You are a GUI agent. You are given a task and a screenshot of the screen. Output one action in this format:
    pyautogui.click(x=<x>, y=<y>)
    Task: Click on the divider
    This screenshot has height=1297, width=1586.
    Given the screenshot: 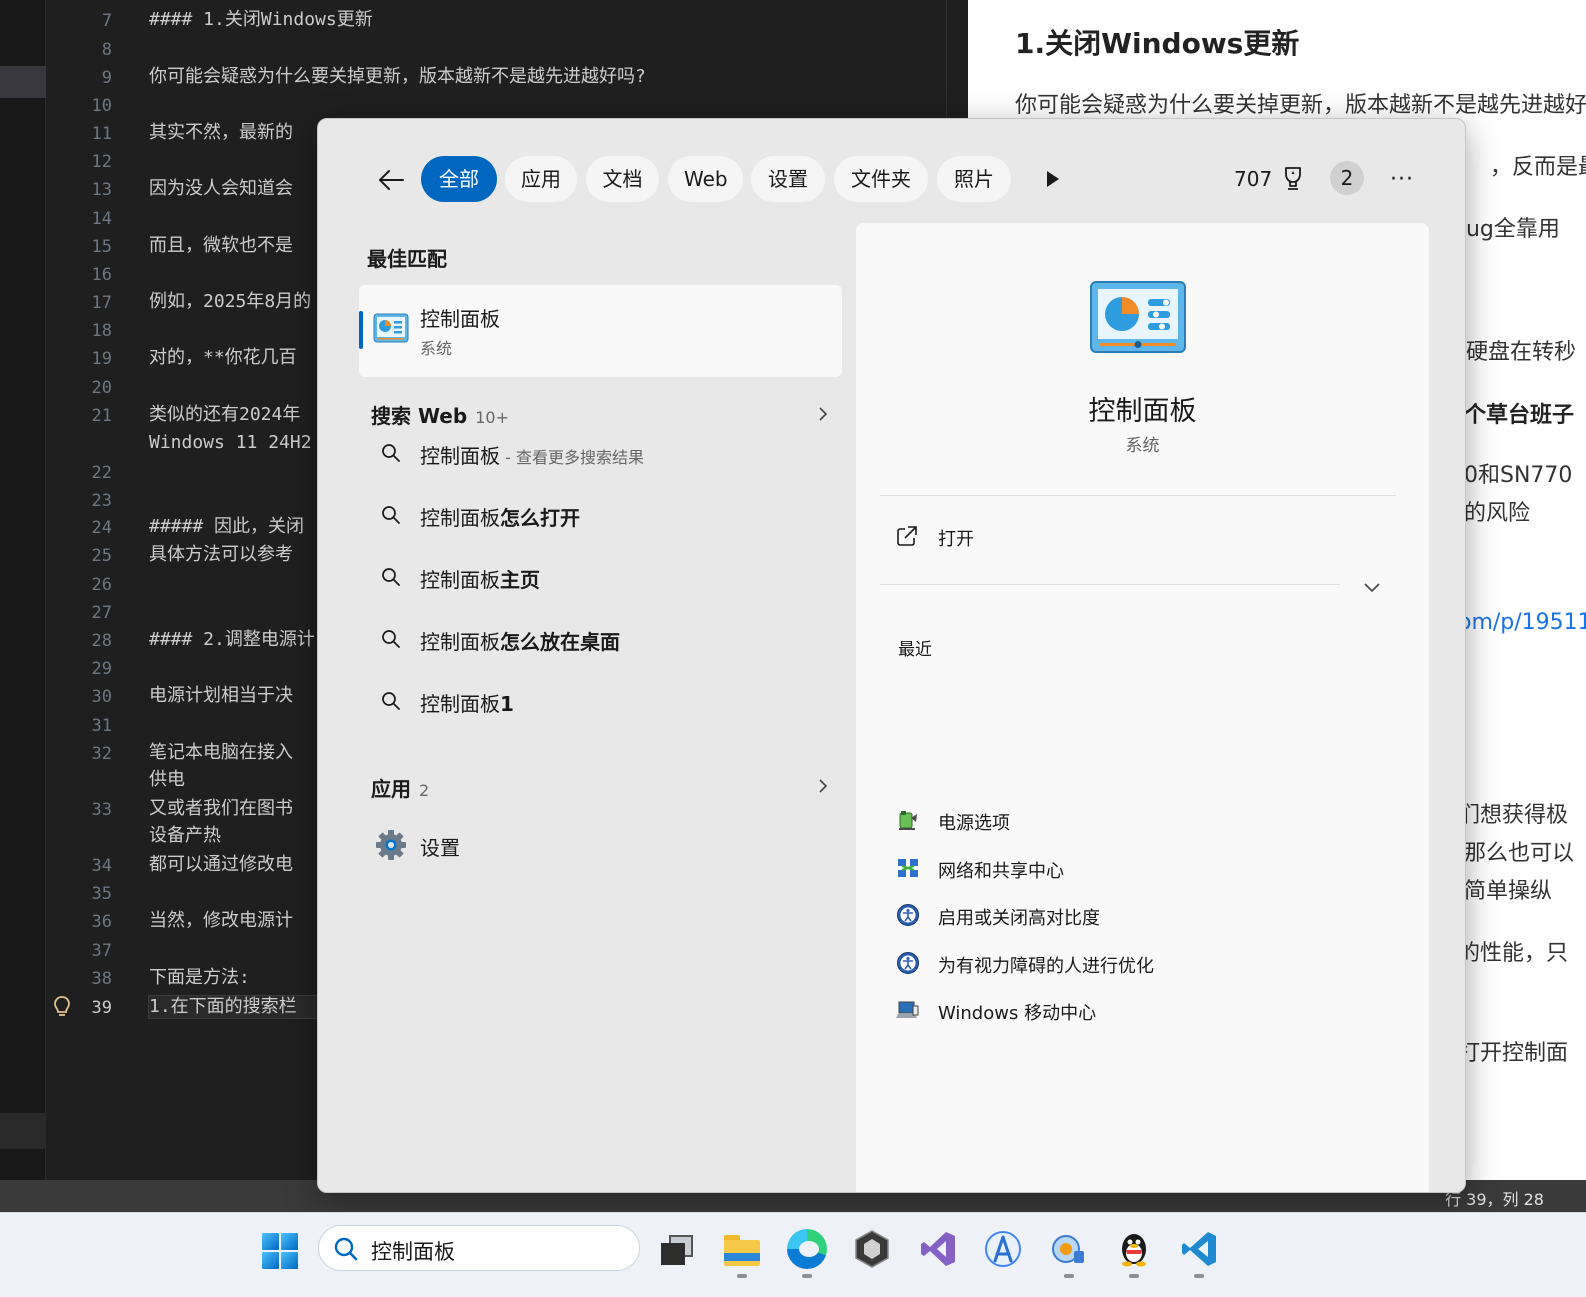 What is the action you would take?
    pyautogui.click(x=1110, y=584)
    